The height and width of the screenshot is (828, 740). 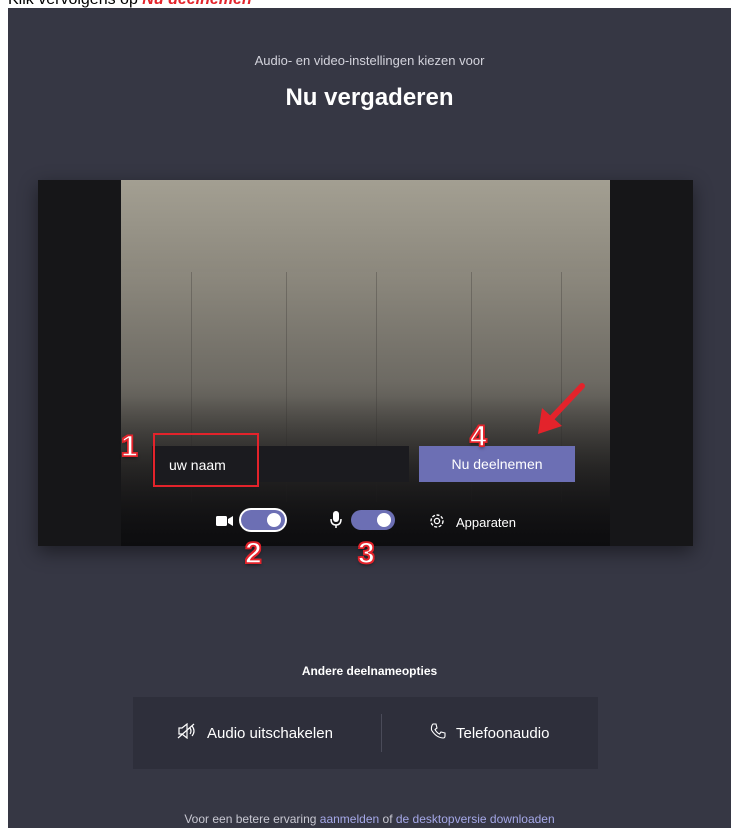 I want to click on microphone-icon, so click(x=336, y=522).